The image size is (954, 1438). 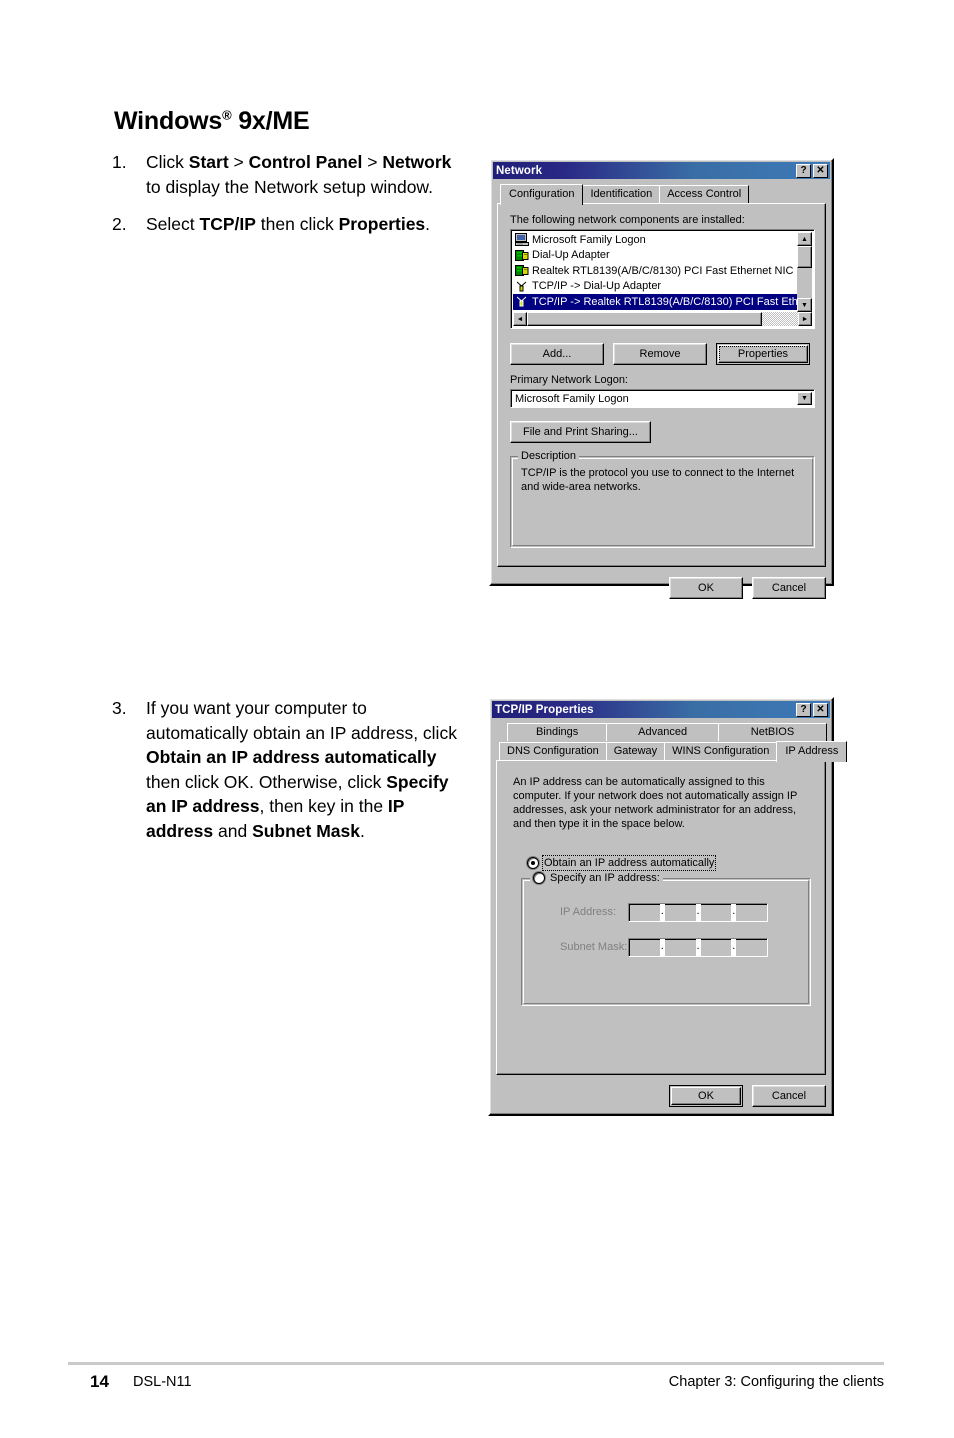 I want to click on tab-netbios-label: NetBIOS, so click(x=772, y=732).